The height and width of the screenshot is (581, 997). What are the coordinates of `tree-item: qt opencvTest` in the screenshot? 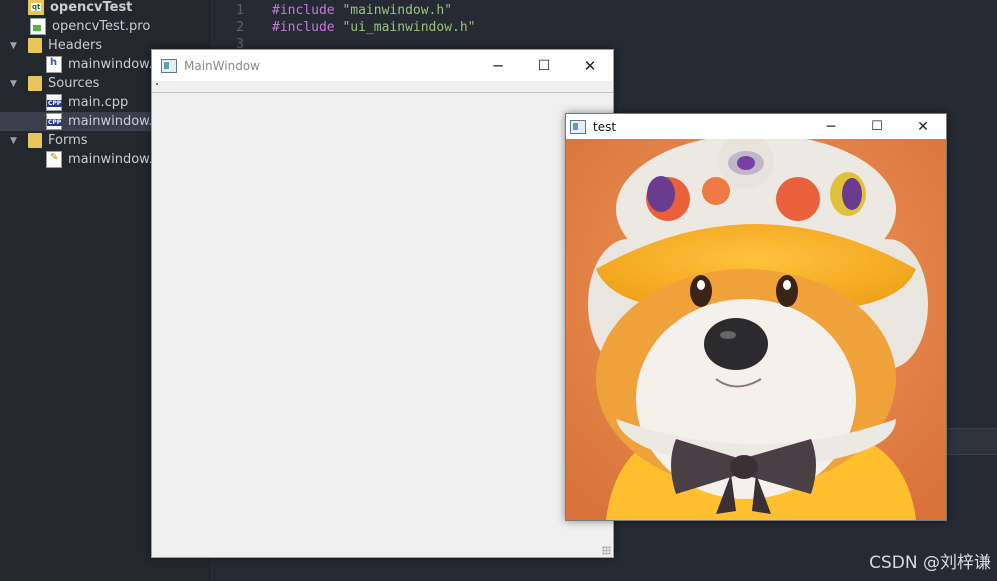 It's located at (71, 8).